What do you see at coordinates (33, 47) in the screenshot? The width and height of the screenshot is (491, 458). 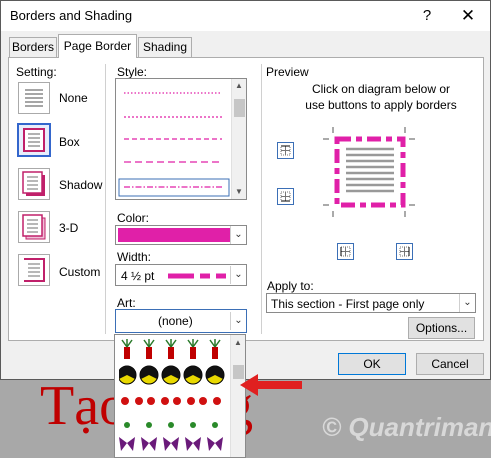 I see `tab-borders: Borders` at bounding box center [33, 47].